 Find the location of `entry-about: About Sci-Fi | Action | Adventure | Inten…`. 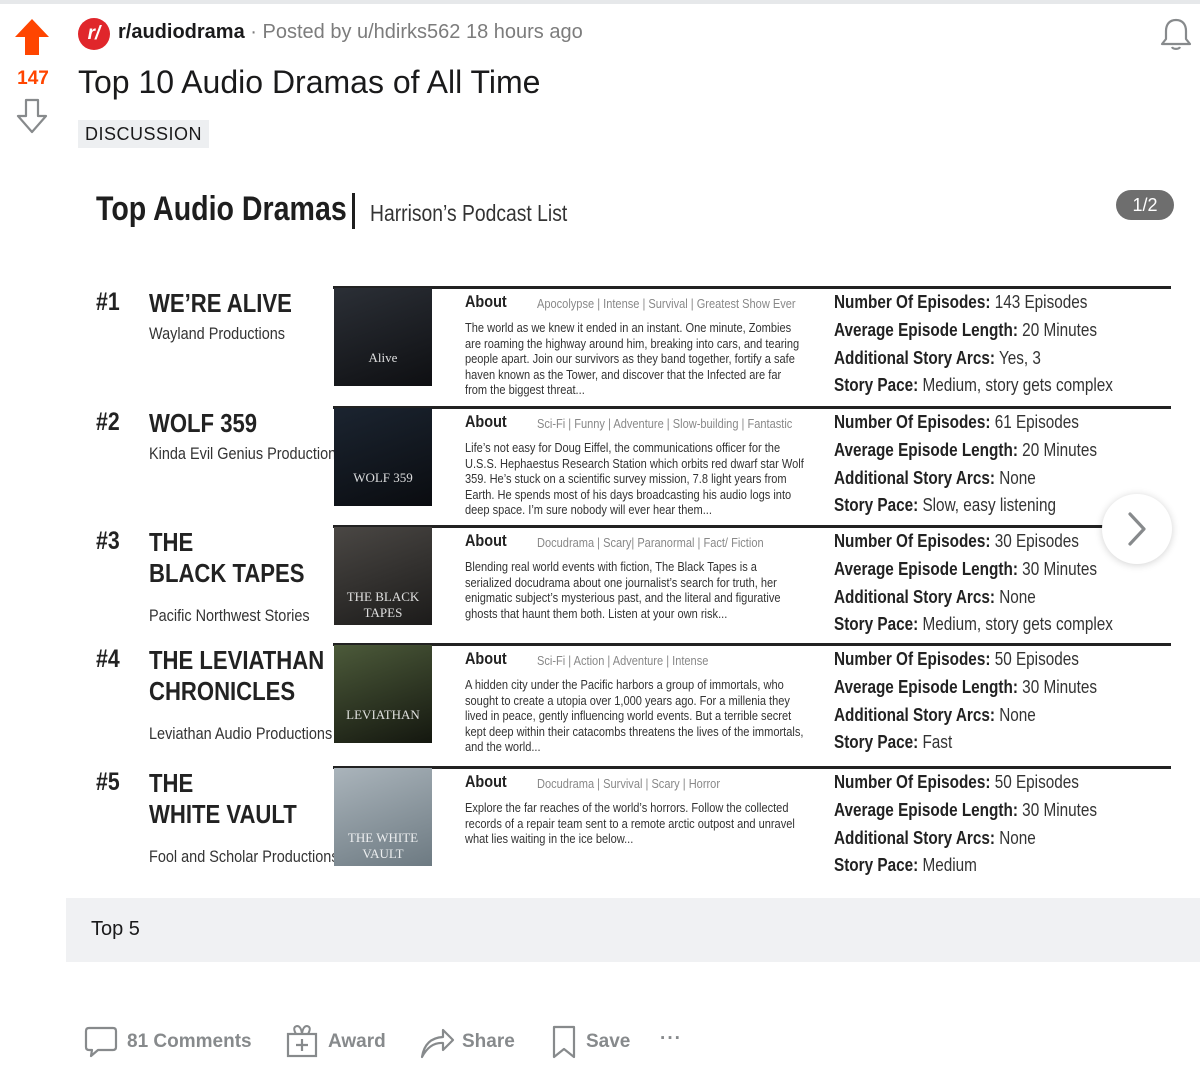

entry-about: About Sci-Fi | Action | Adventure | Inten… is located at coordinates (650, 701).